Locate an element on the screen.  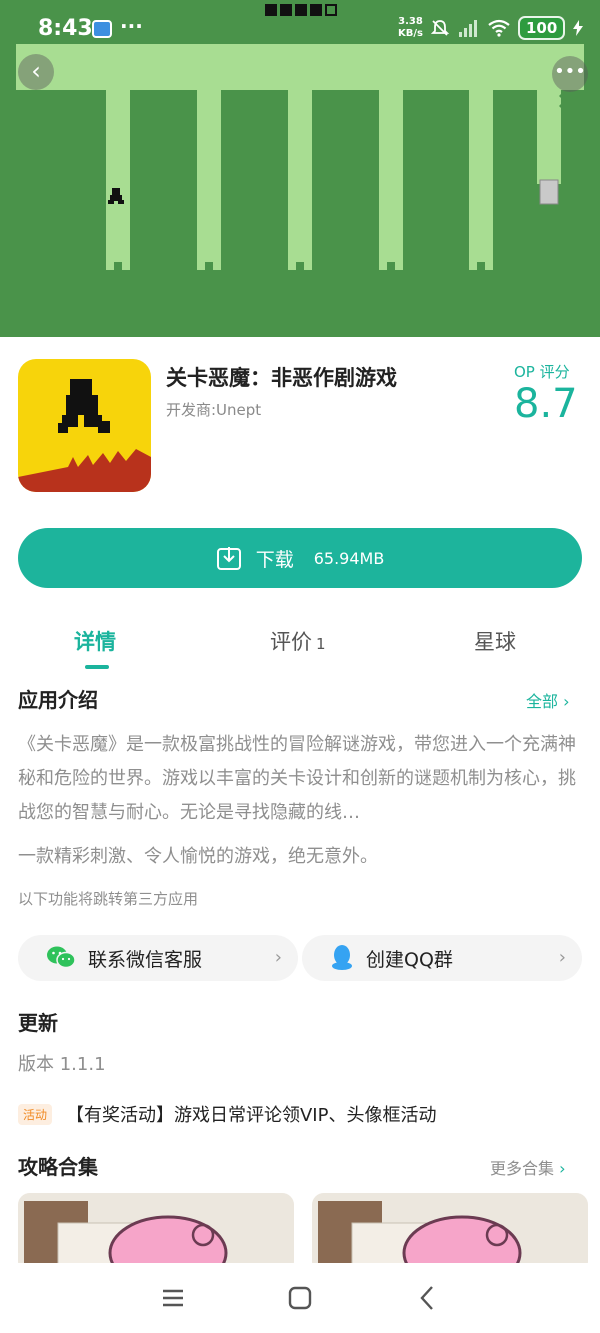
wifi-icon is located at coordinates (499, 28).